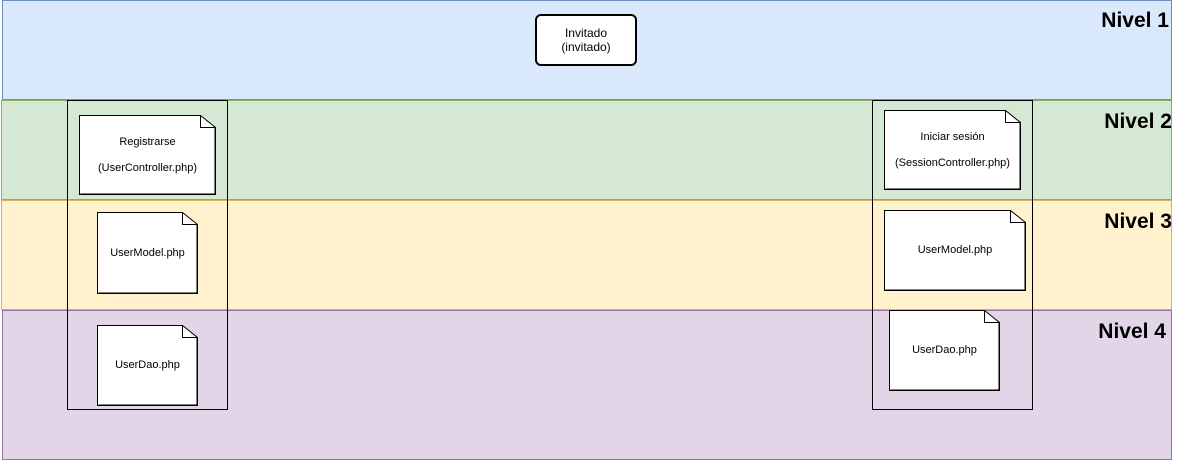 Image resolution: width=1183 pixels, height=462 pixels. What do you see at coordinates (1138, 221) in the screenshot?
I see `level-3-label: Nivel 3` at bounding box center [1138, 221].